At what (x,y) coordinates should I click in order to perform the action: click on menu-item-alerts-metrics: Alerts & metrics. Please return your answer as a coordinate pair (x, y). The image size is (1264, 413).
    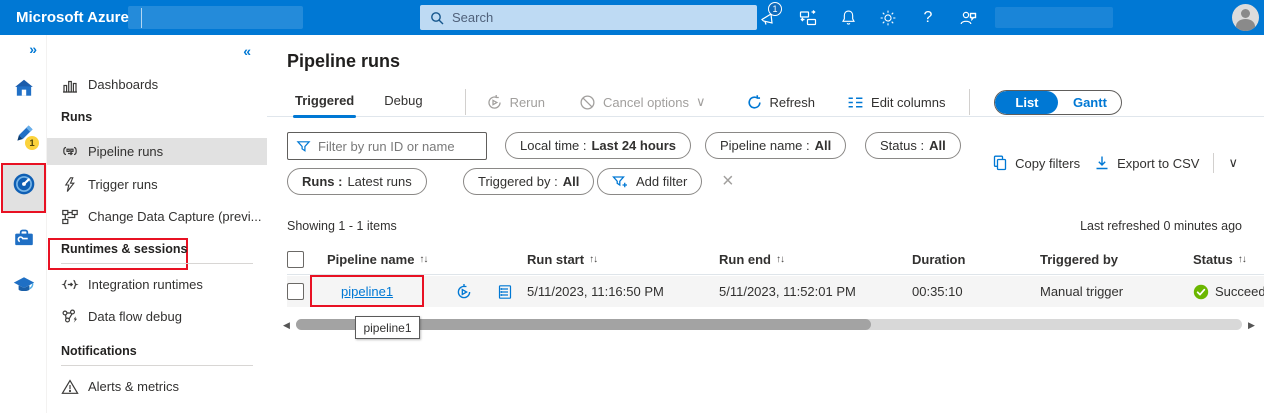
    Looking at the image, I should click on (157, 386).